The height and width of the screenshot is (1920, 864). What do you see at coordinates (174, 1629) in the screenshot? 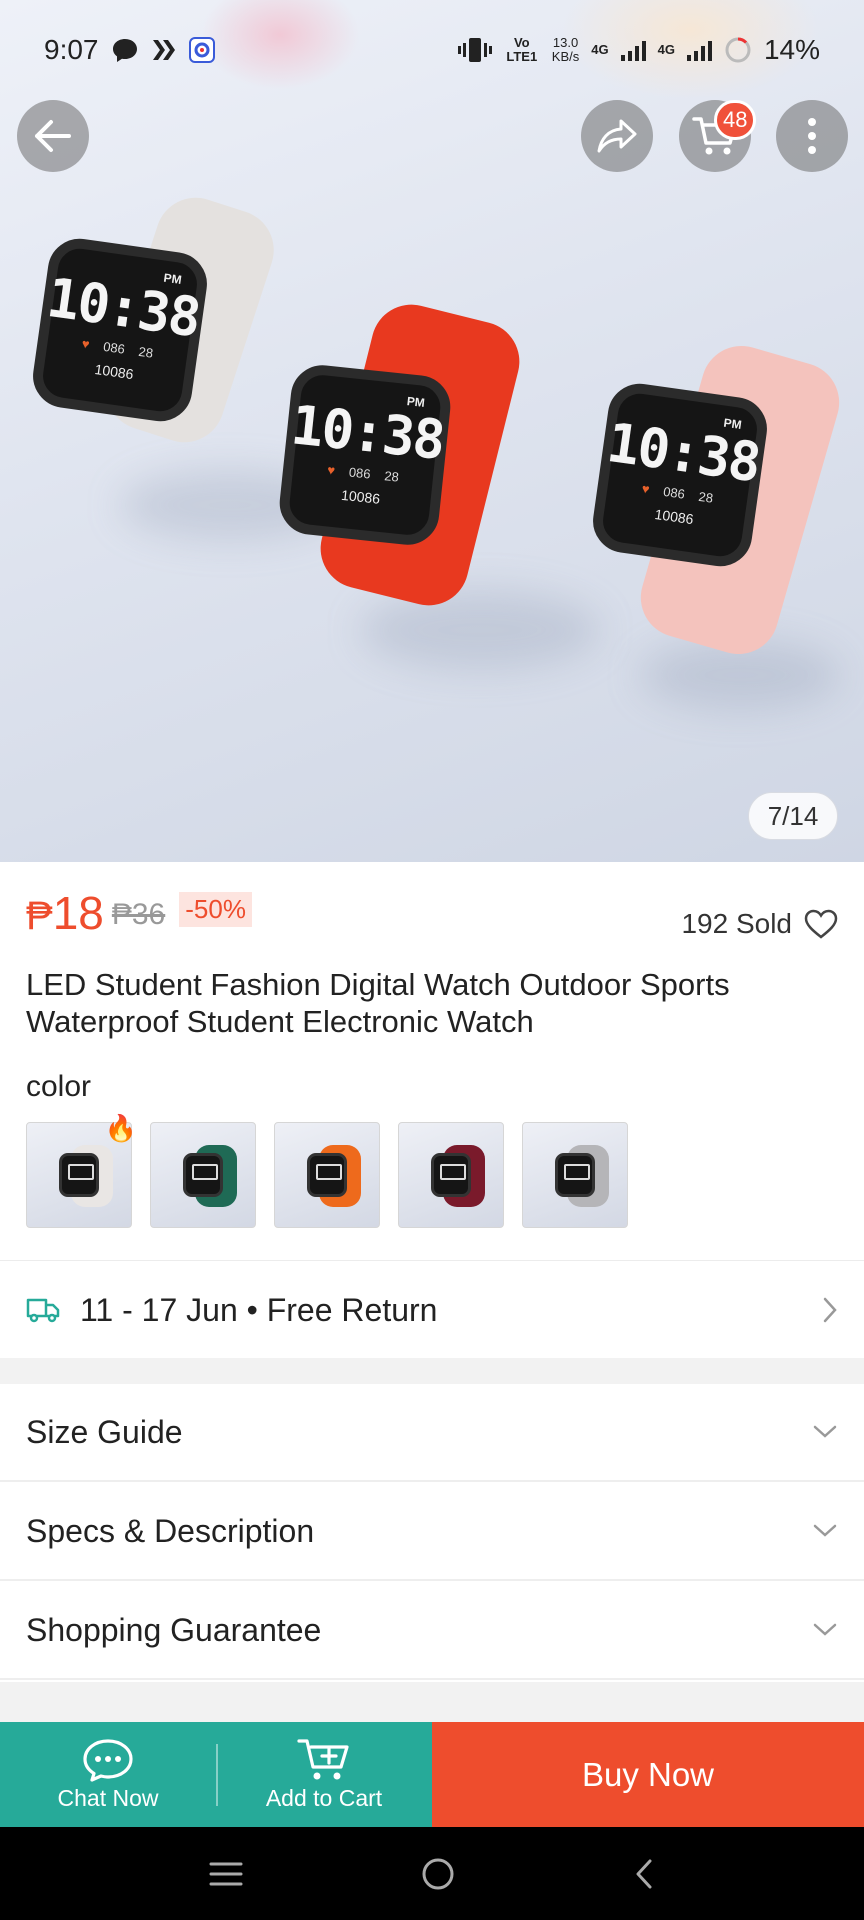
I see `accordion-label: Shopping Guarantee` at bounding box center [174, 1629].